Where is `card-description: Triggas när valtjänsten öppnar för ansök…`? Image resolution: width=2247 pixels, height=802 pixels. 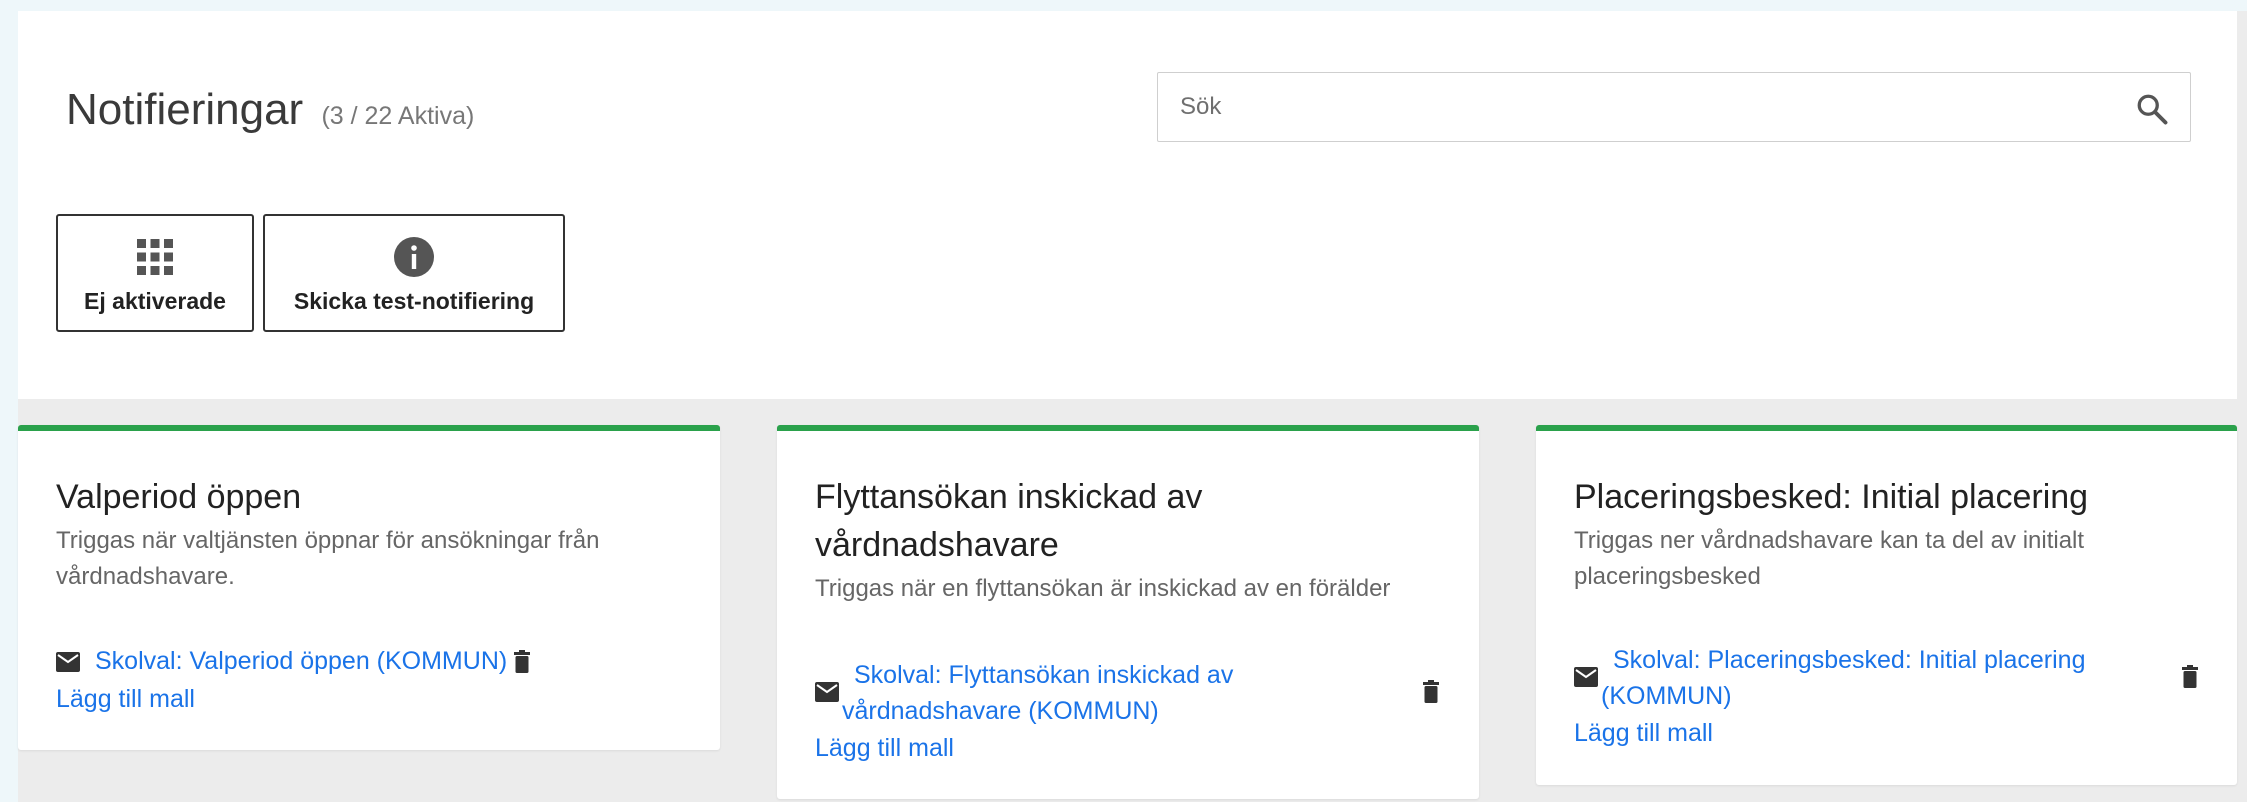
card-description: Triggas när valtjänsten öppnar för ansök… is located at coordinates (328, 558).